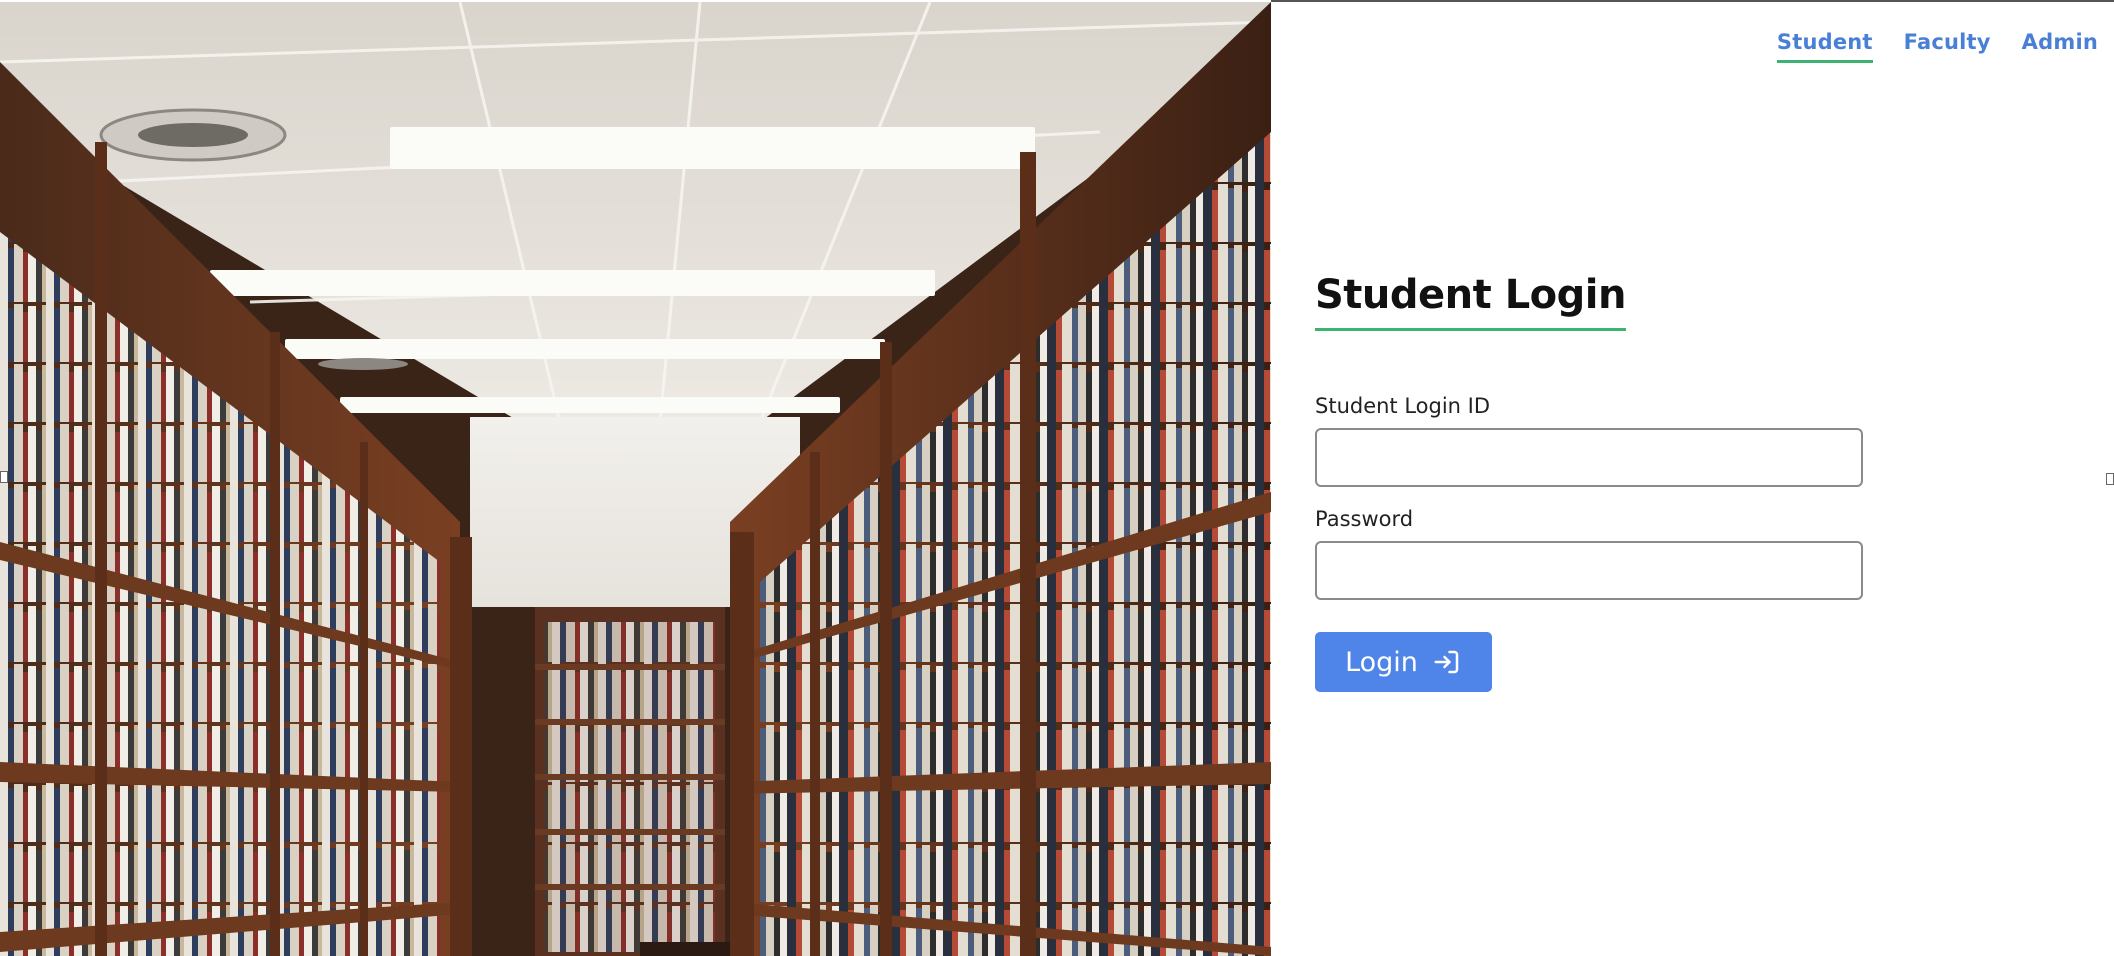 The image size is (2114, 956). What do you see at coordinates (1947, 45) in the screenshot?
I see `nav-tab-faculty: Faculty` at bounding box center [1947, 45].